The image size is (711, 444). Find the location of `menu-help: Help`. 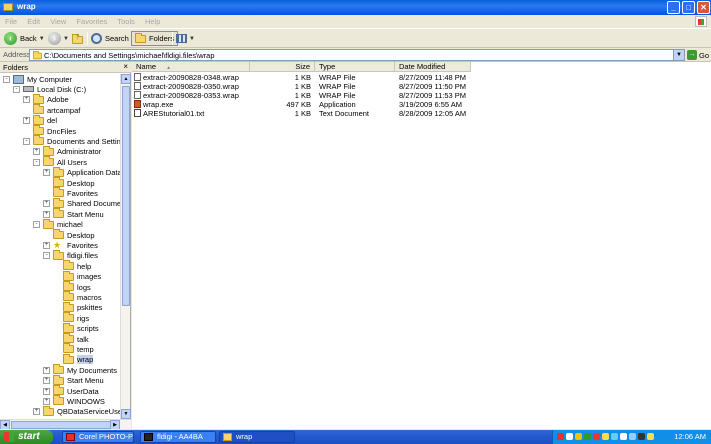

menu-help: Help is located at coordinates (152, 20).